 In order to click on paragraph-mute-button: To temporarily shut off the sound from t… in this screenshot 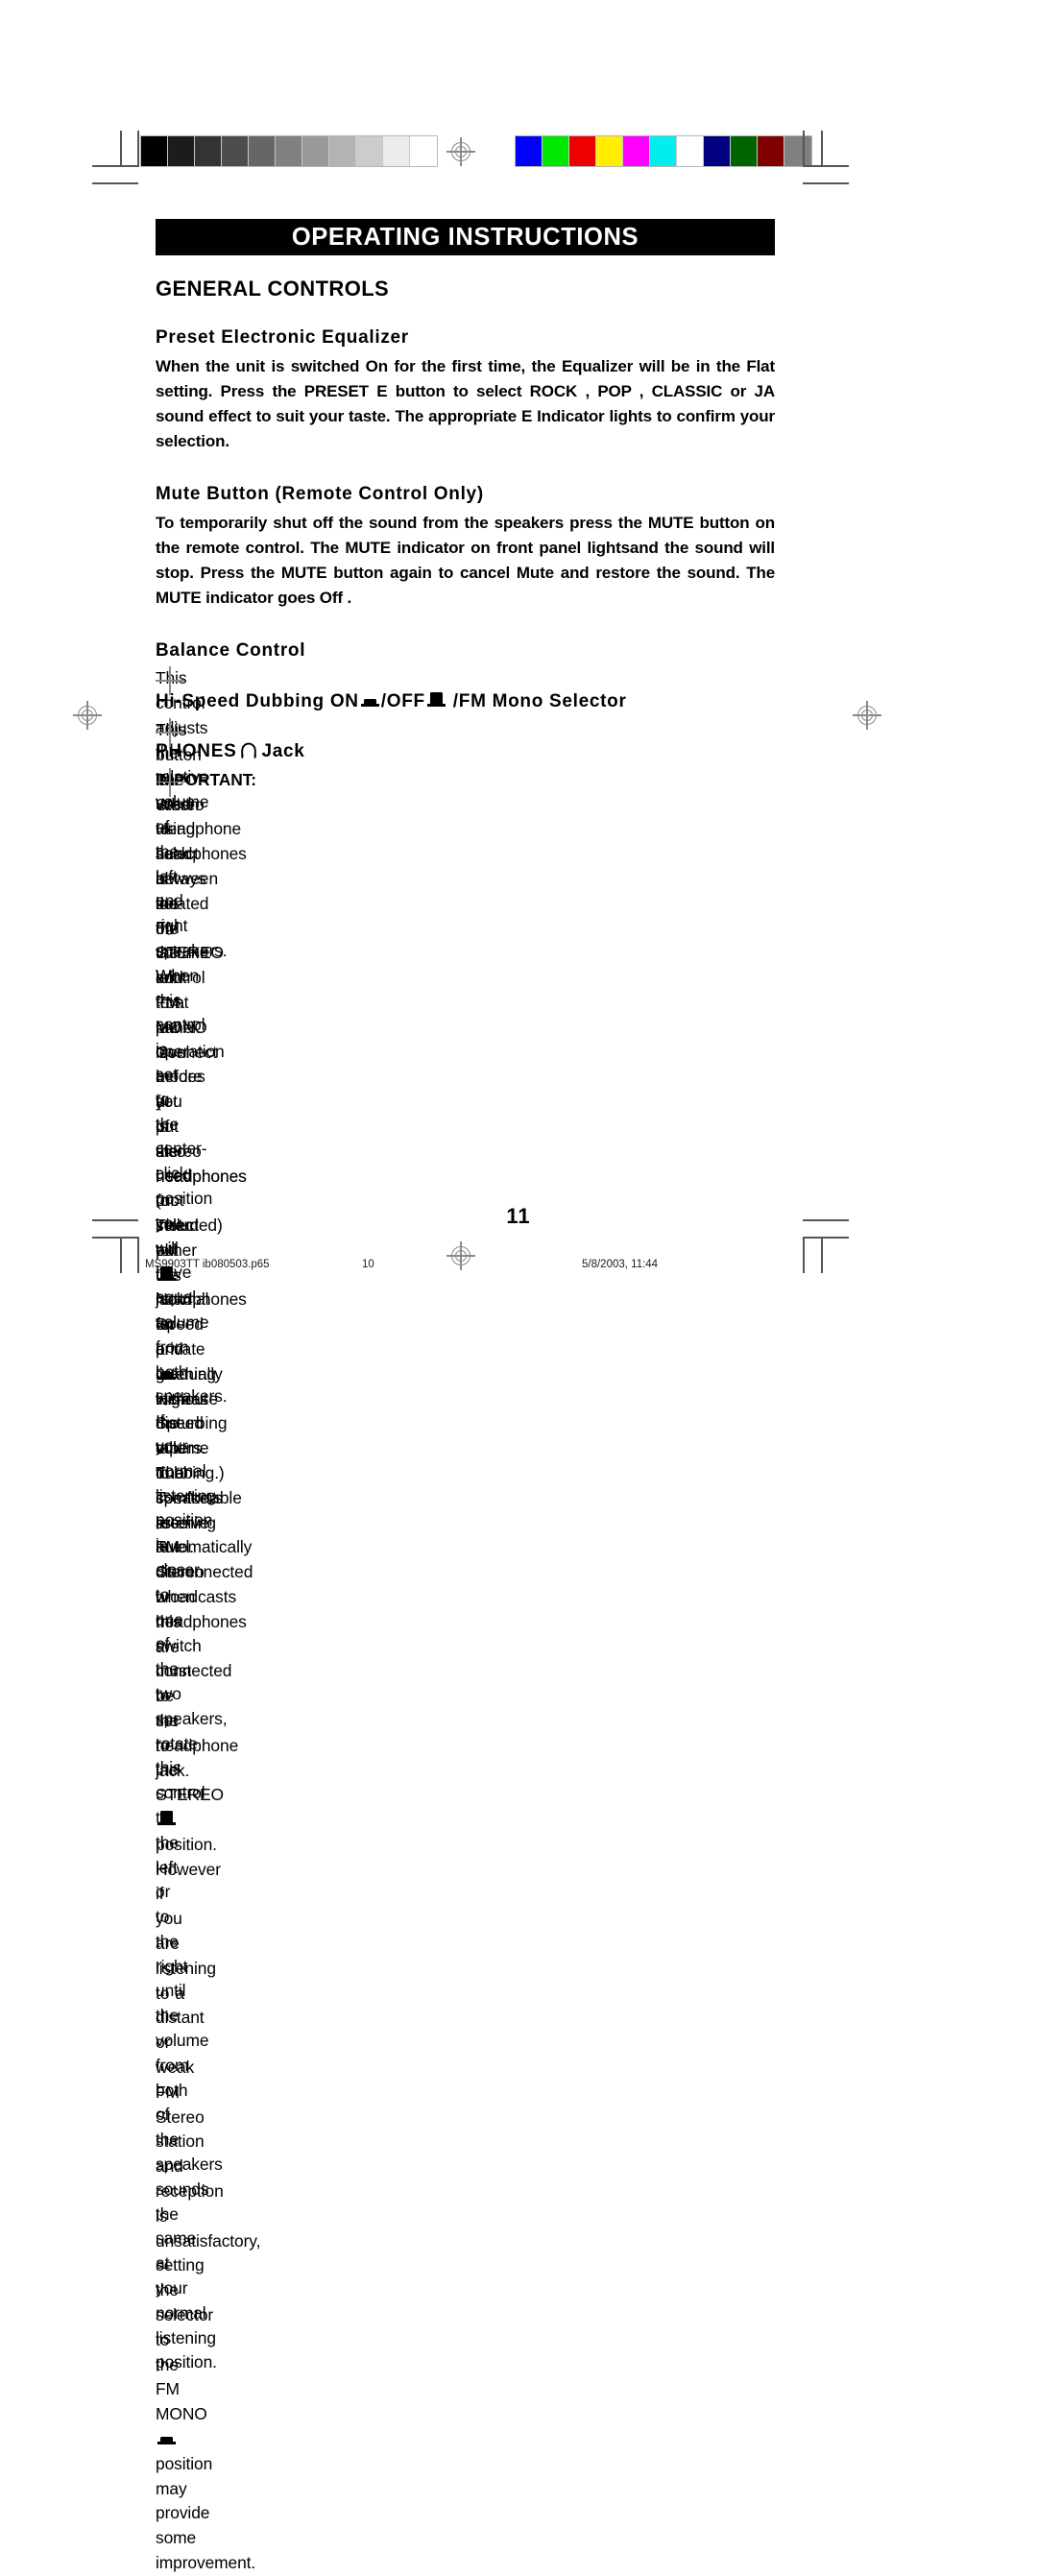, I will do `click(465, 560)`.